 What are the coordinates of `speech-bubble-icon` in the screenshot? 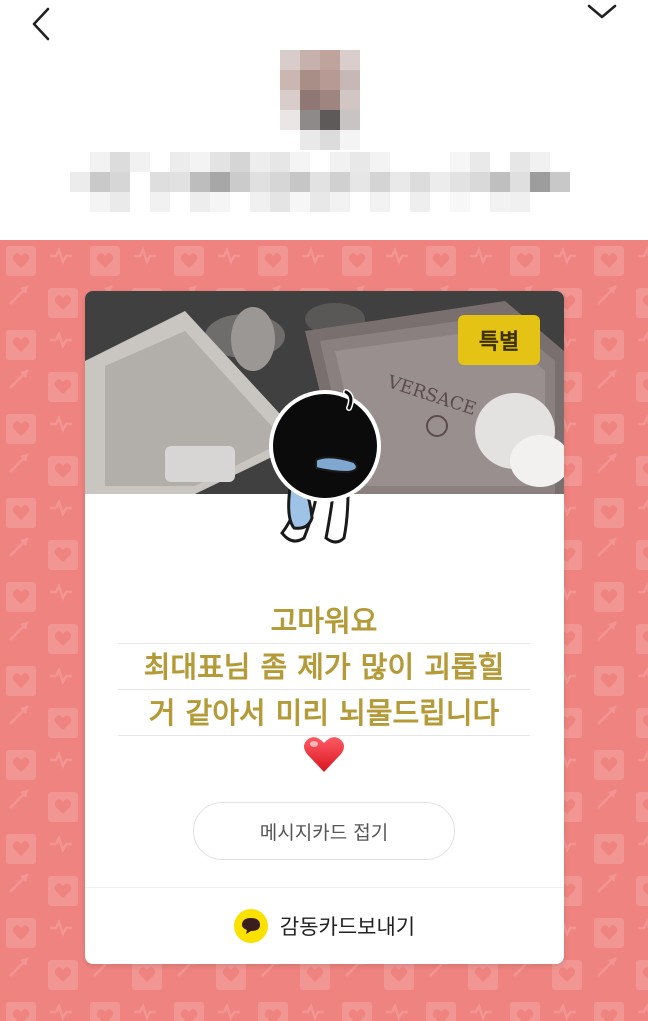 It's located at (250, 926).